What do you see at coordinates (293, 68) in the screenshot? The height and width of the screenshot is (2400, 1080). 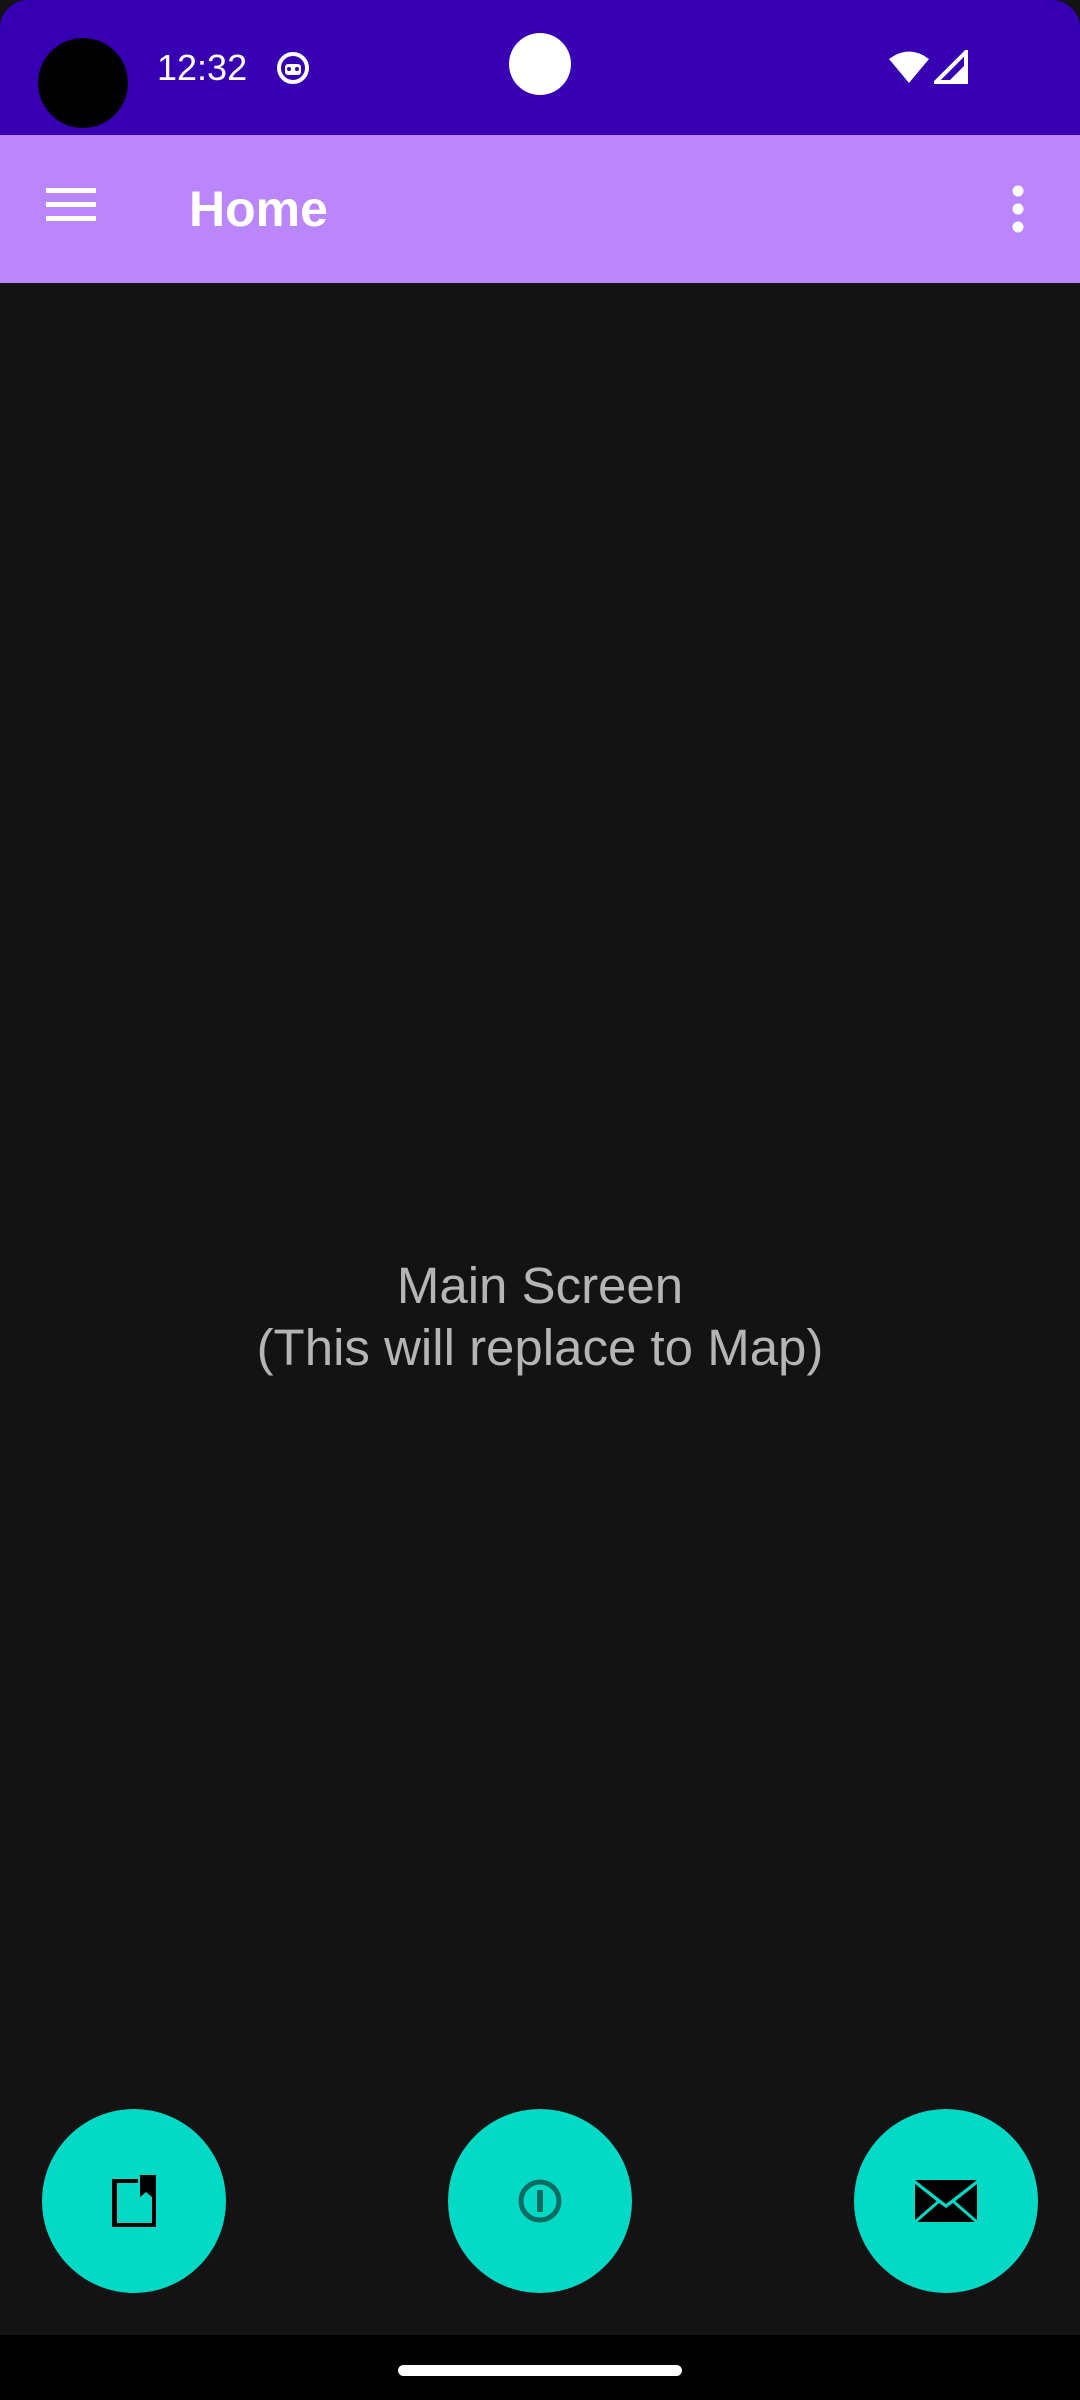 I see `app-notification-icon` at bounding box center [293, 68].